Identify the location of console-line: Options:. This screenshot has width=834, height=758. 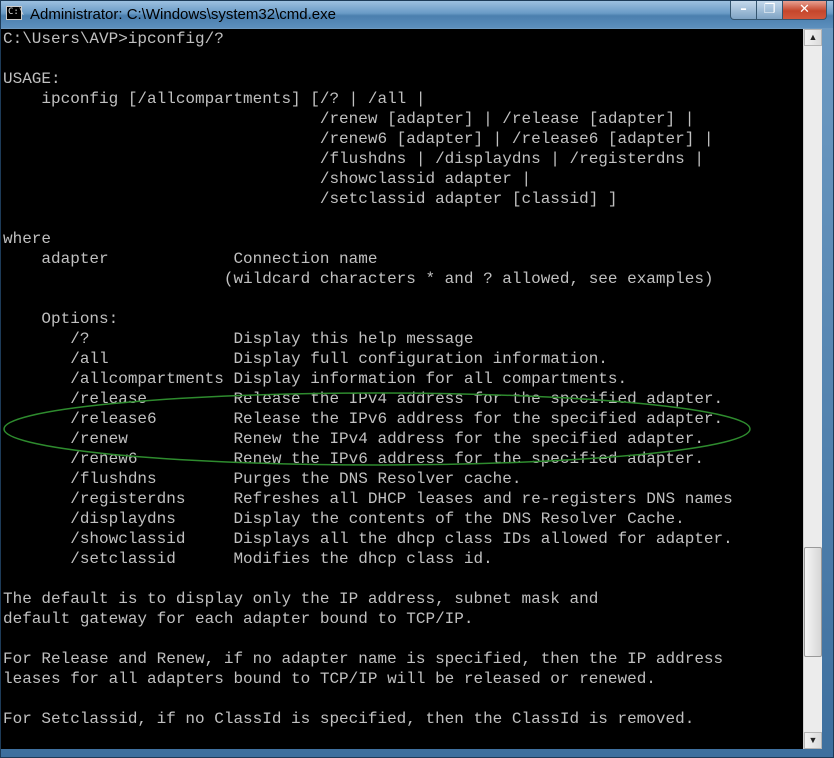
(61, 319).